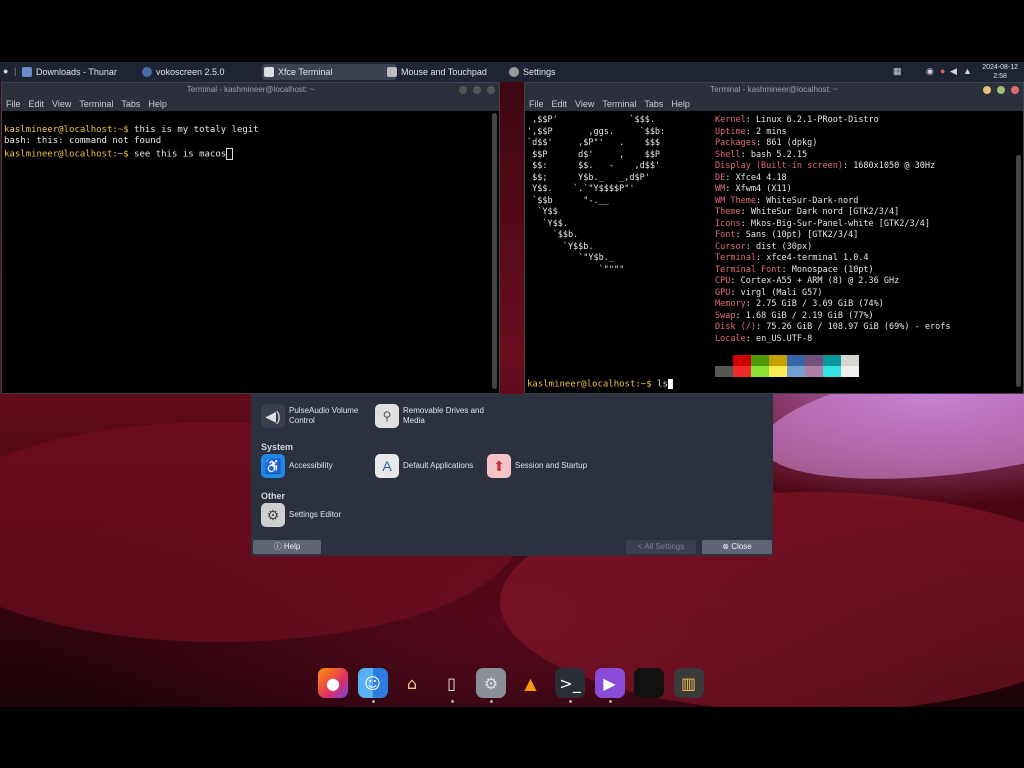 The image size is (1024, 768). Describe the element at coordinates (430, 416) in the screenshot. I see `settings-item-removable-drives: ⚲ Removable Drives and Media` at that location.